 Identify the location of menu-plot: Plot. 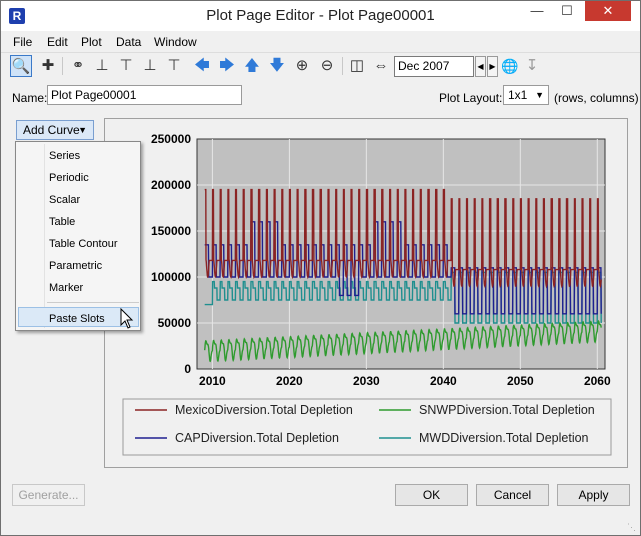
(91, 42).